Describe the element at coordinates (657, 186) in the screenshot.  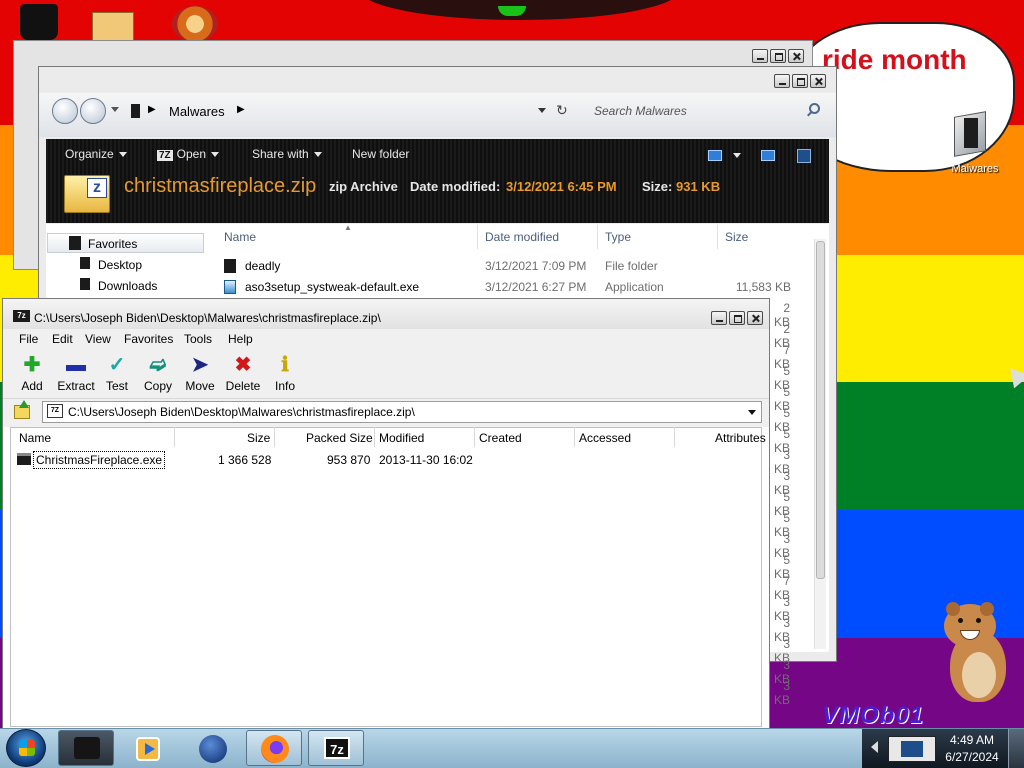
I see `details-size-label: Size:` at that location.